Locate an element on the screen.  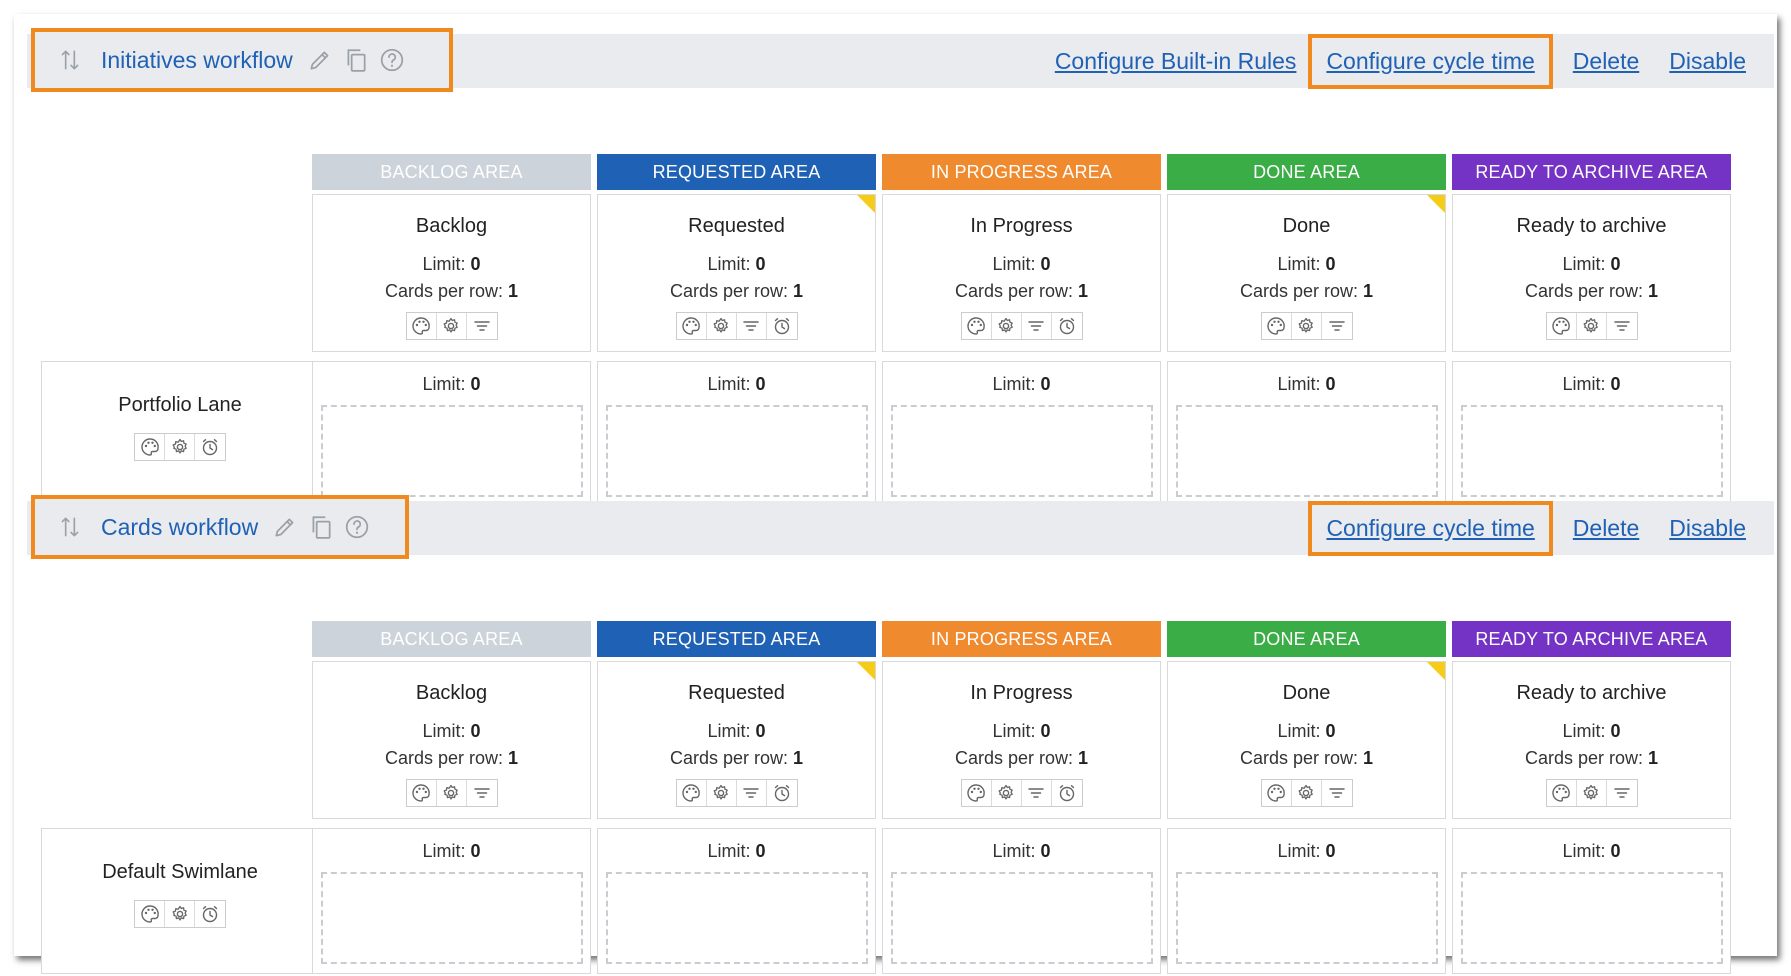
column-color-icon is located at coordinates (421, 326).